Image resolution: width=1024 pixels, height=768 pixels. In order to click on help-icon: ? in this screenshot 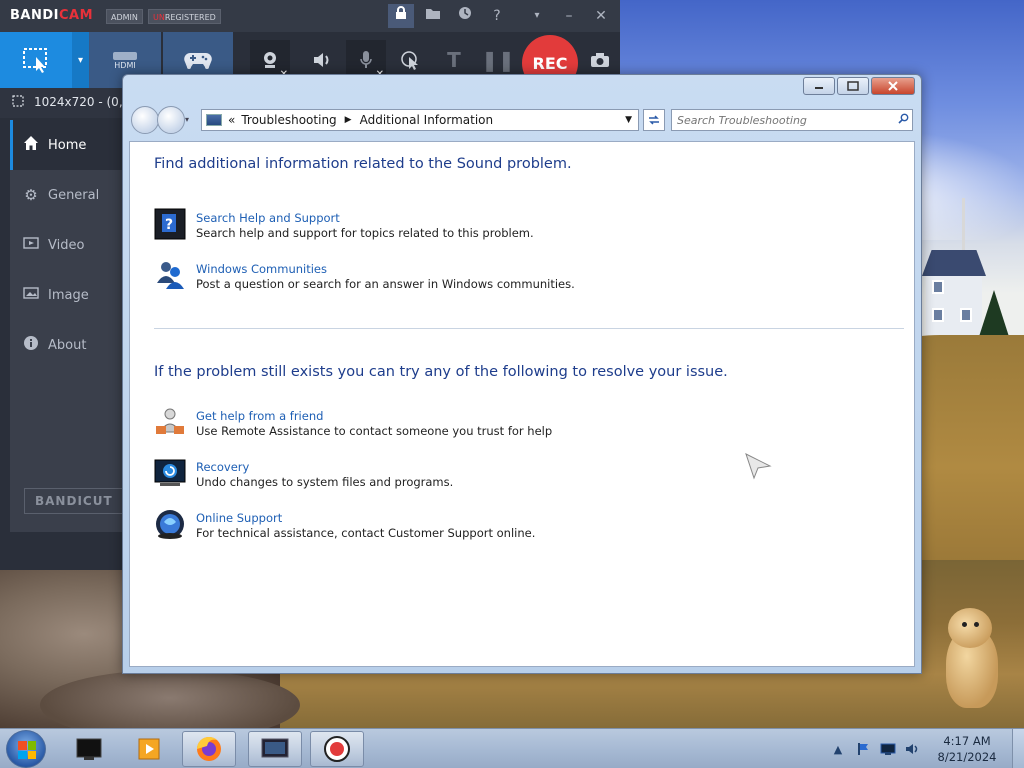, I will do `click(497, 16)`.